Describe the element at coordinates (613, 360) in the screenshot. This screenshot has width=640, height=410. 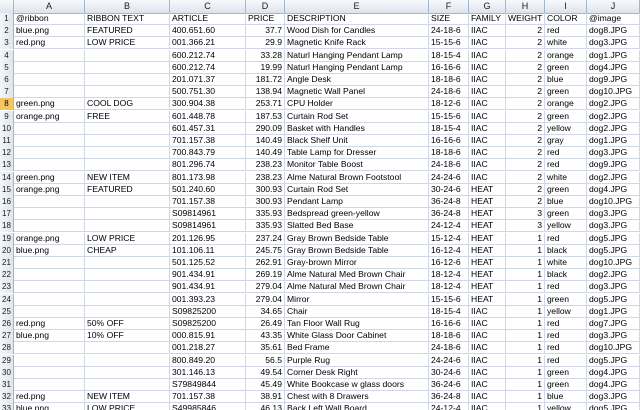
I see `cell-j29: dog5.JPG` at that location.